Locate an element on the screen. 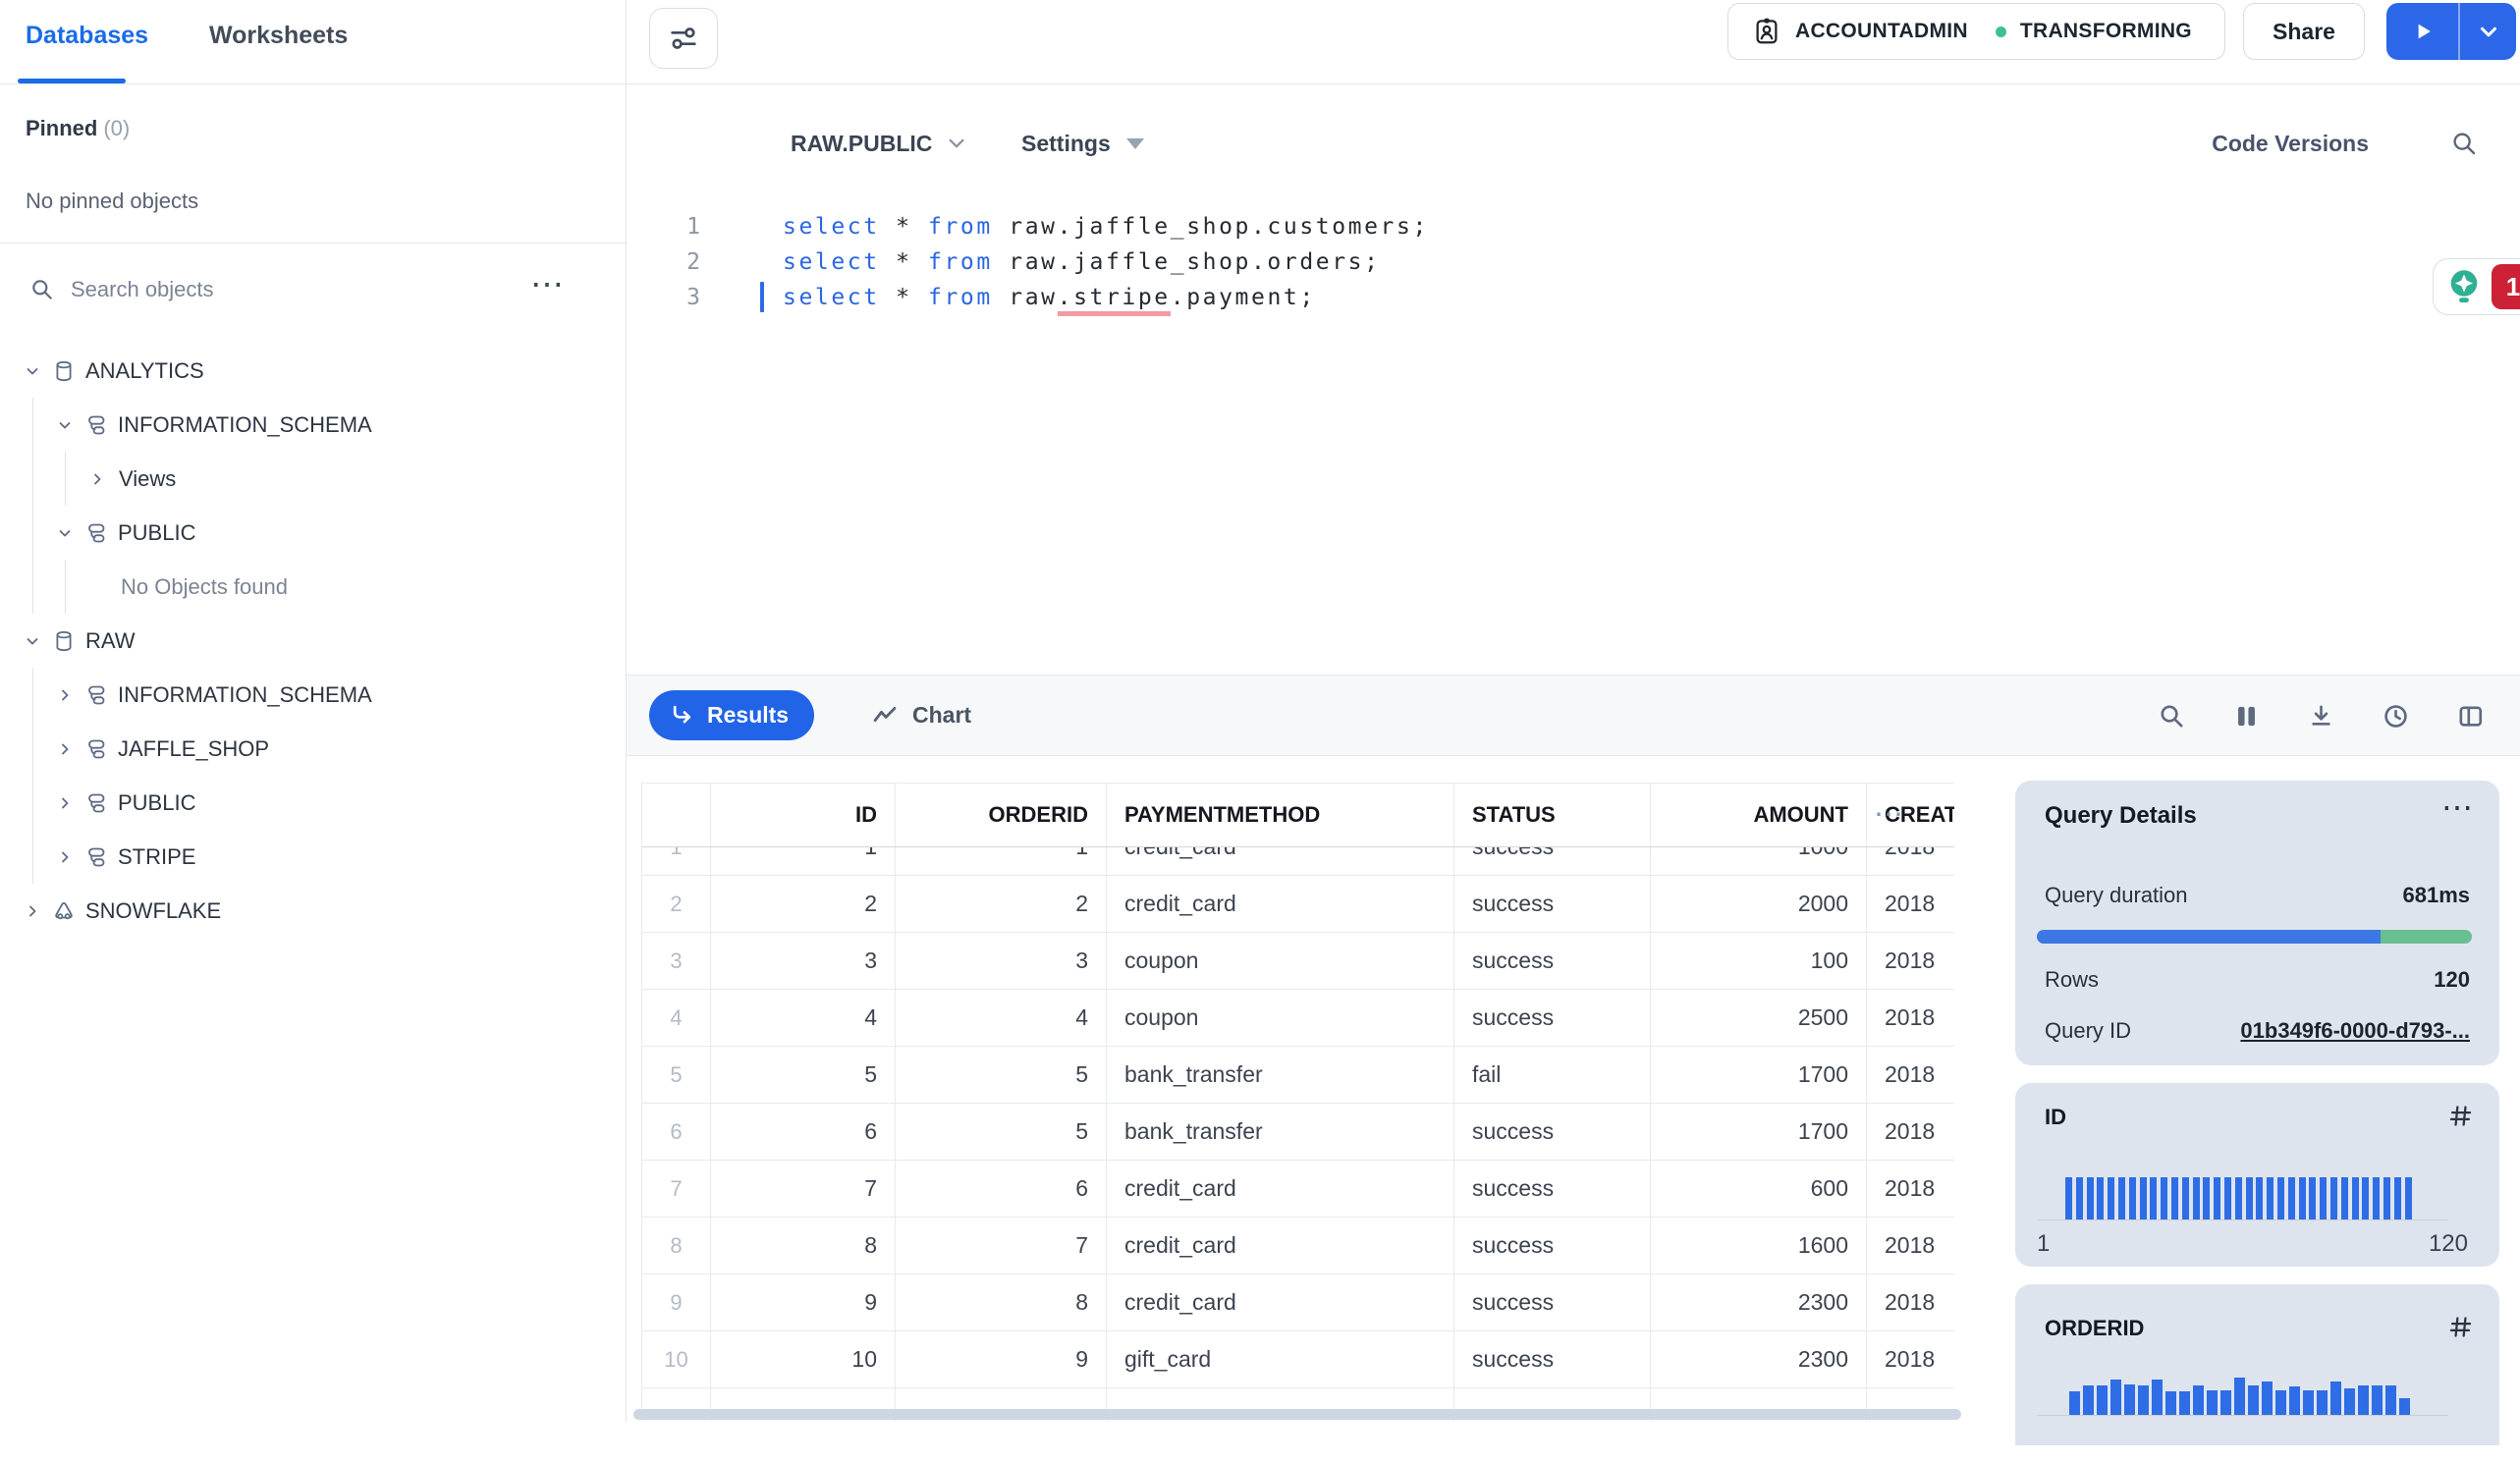 This screenshot has width=2520, height=1463. tree-item-analytics: ANALYTICS is located at coordinates (313, 371).